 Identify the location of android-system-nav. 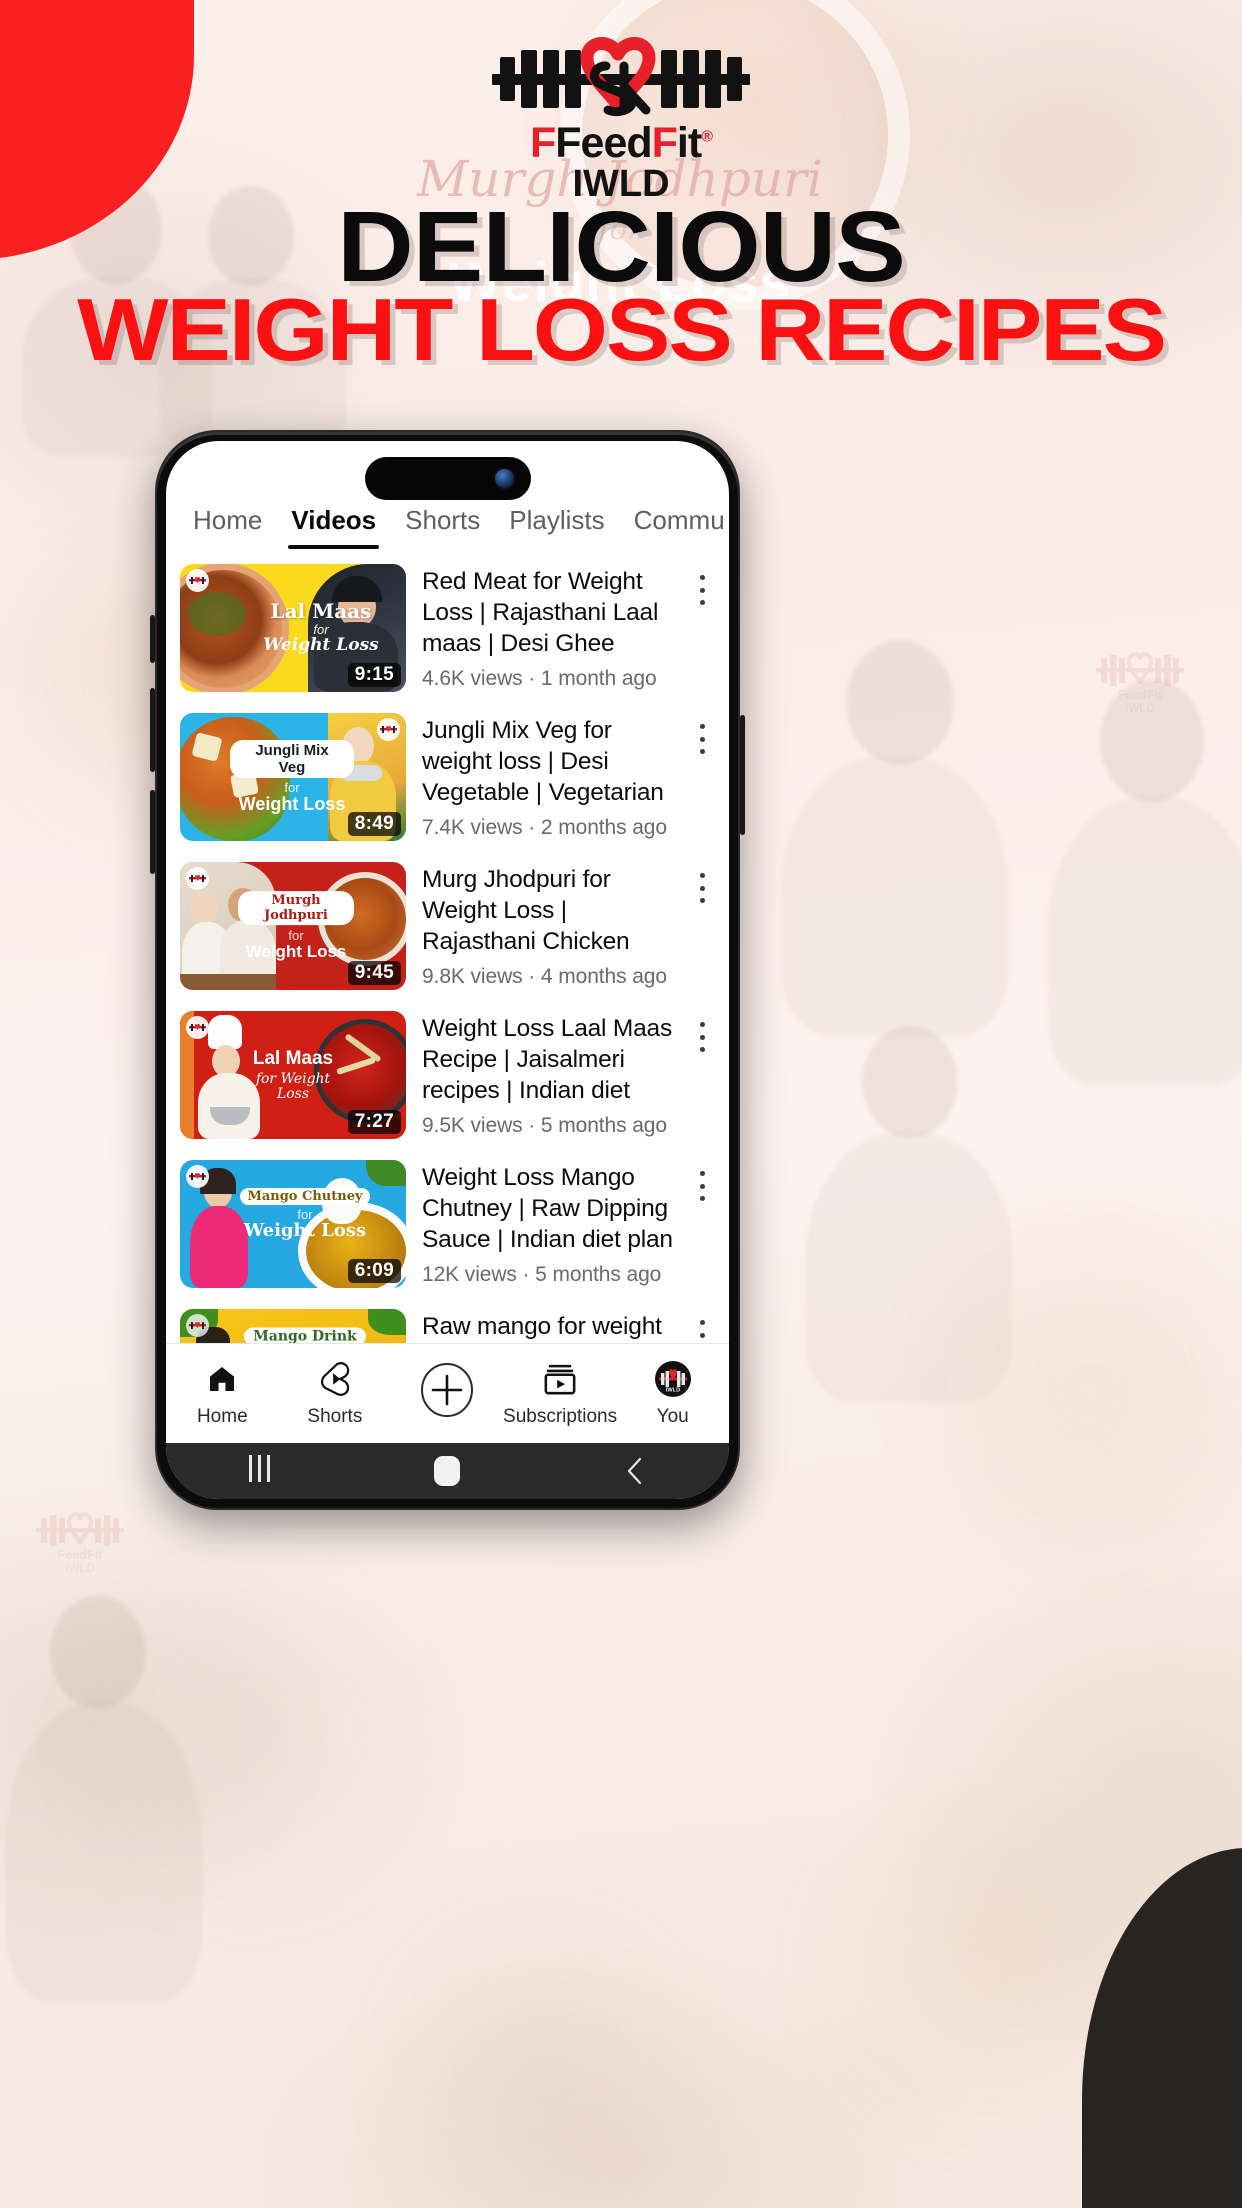
(447, 1471).